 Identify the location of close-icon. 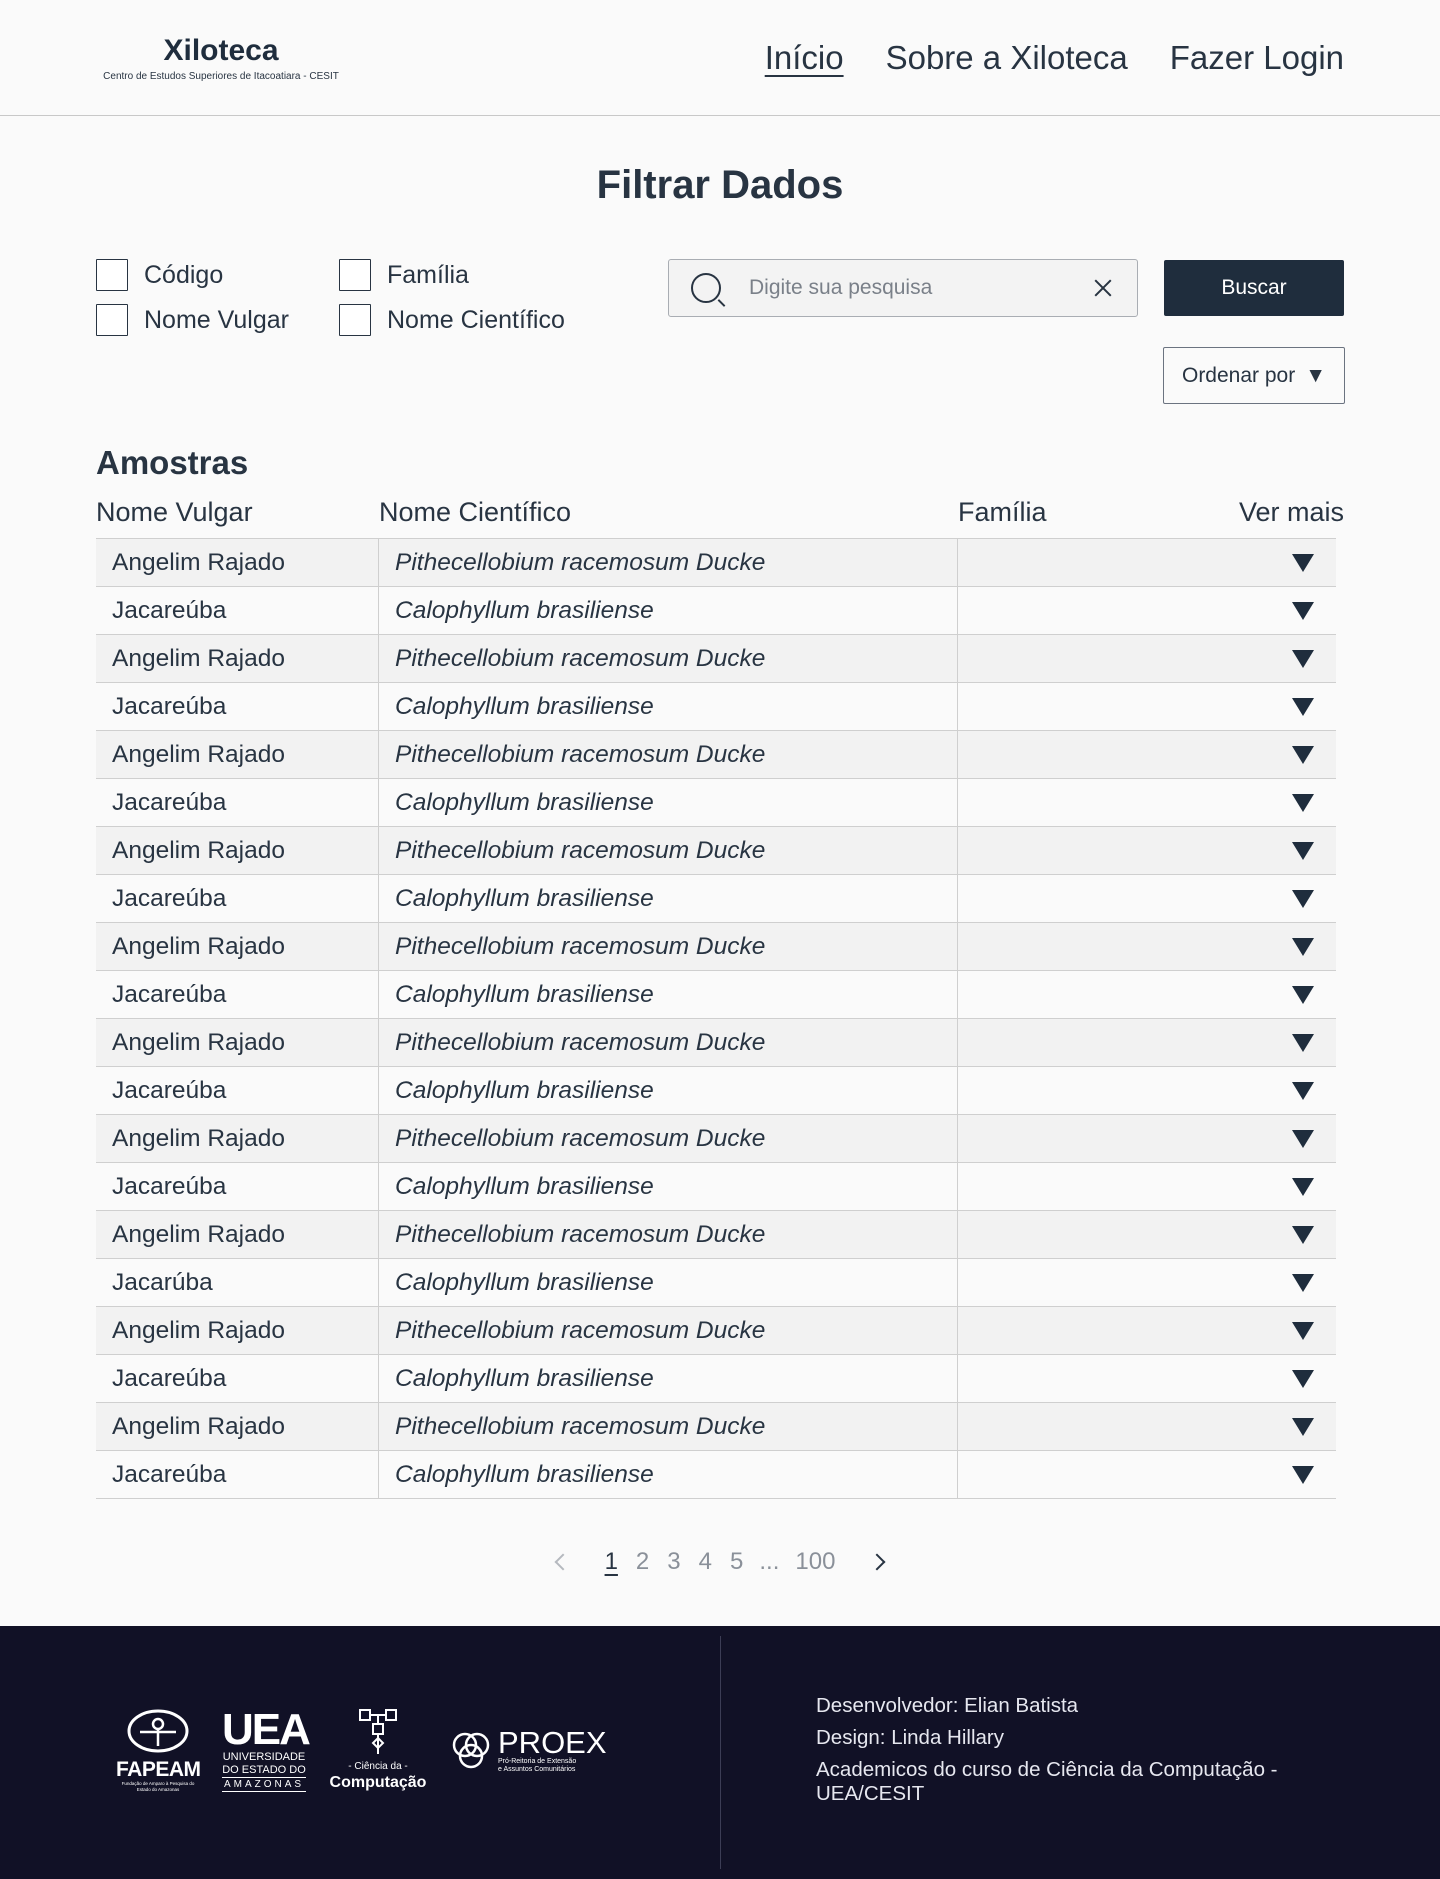
(1103, 288).